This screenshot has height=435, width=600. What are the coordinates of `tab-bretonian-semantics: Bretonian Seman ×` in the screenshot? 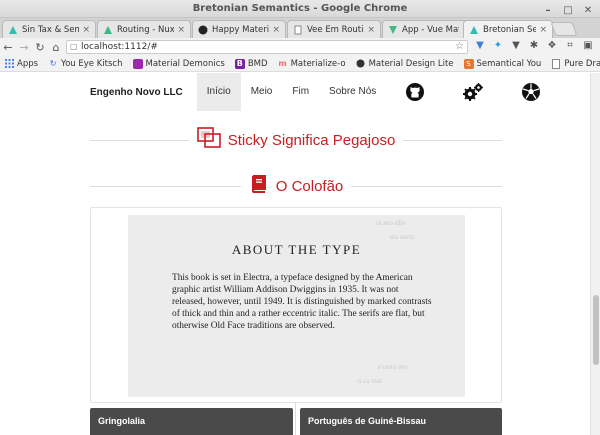 It's located at (508, 29).